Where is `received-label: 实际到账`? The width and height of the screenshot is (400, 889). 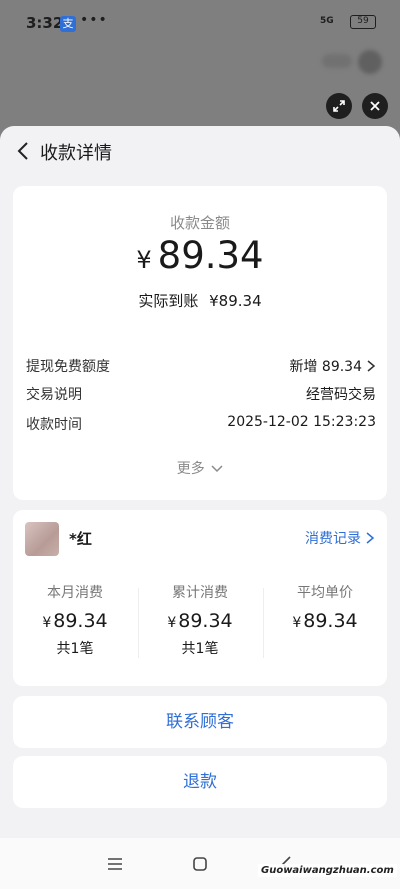 received-label: 实际到账 is located at coordinates (168, 301).